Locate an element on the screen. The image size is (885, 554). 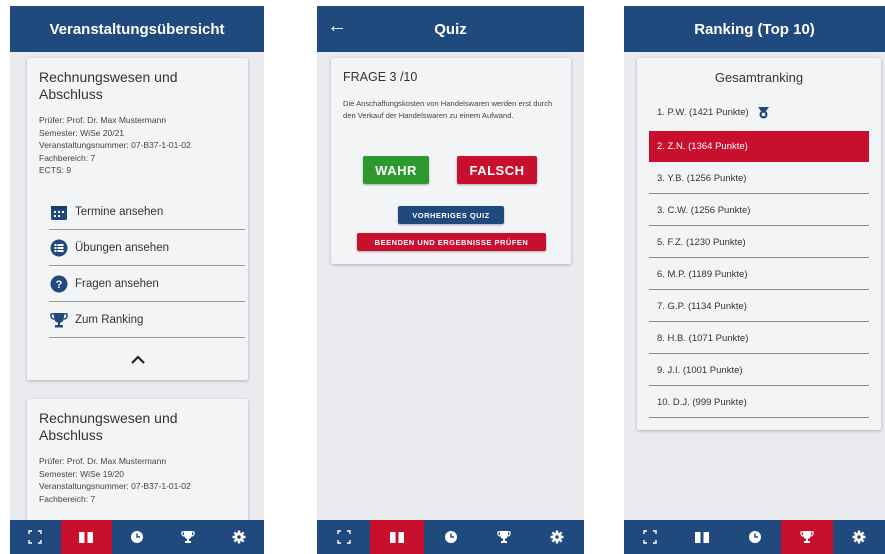
ranking-entry: 1. P.W. (1421 Punkte) is located at coordinates (759, 112).